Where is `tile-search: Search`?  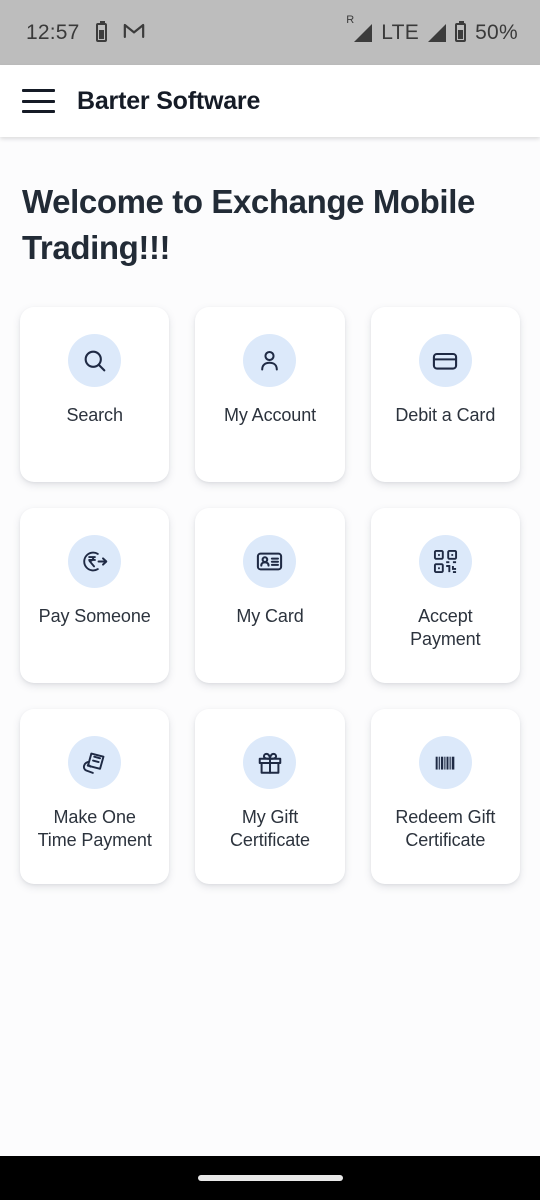 tile-search: Search is located at coordinates (95, 395).